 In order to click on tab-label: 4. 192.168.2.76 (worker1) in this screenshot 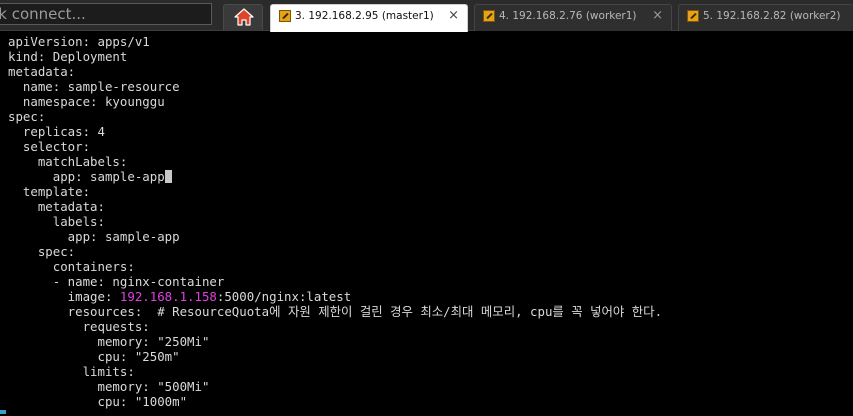, I will do `click(568, 16)`.